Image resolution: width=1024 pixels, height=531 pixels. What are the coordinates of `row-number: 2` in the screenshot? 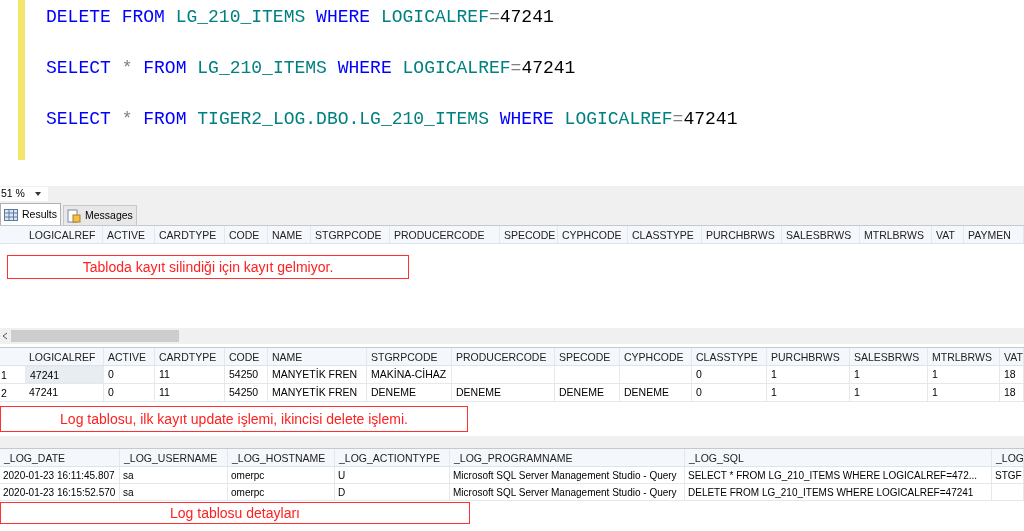 It's located at (12, 392).